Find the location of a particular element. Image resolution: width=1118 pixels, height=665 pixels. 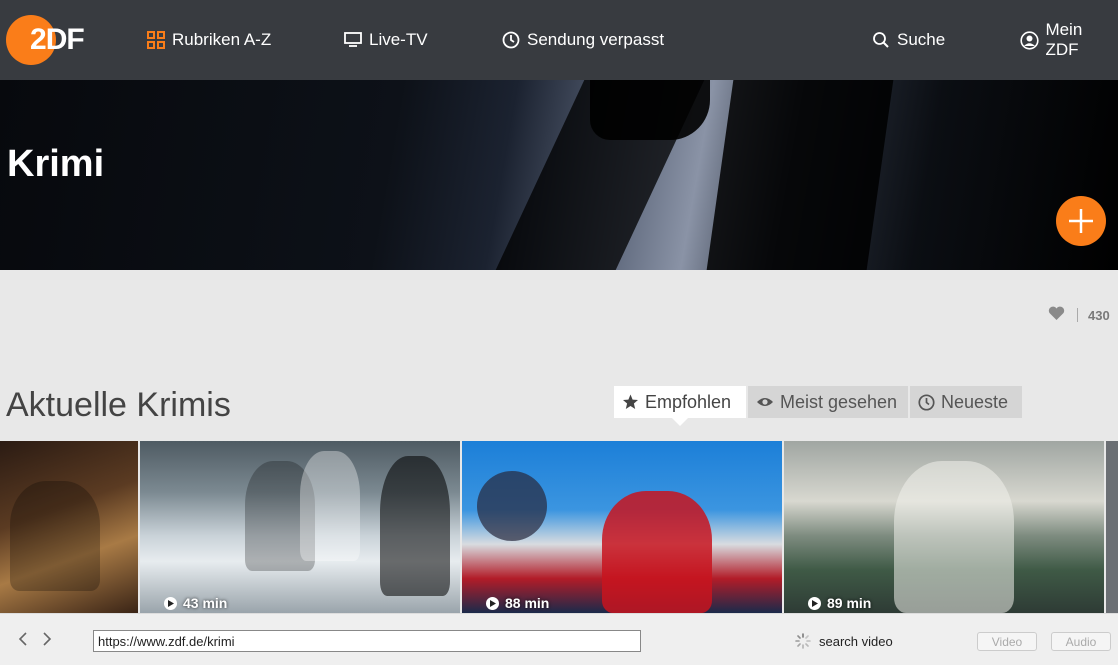

grid-icon is located at coordinates (156, 40).